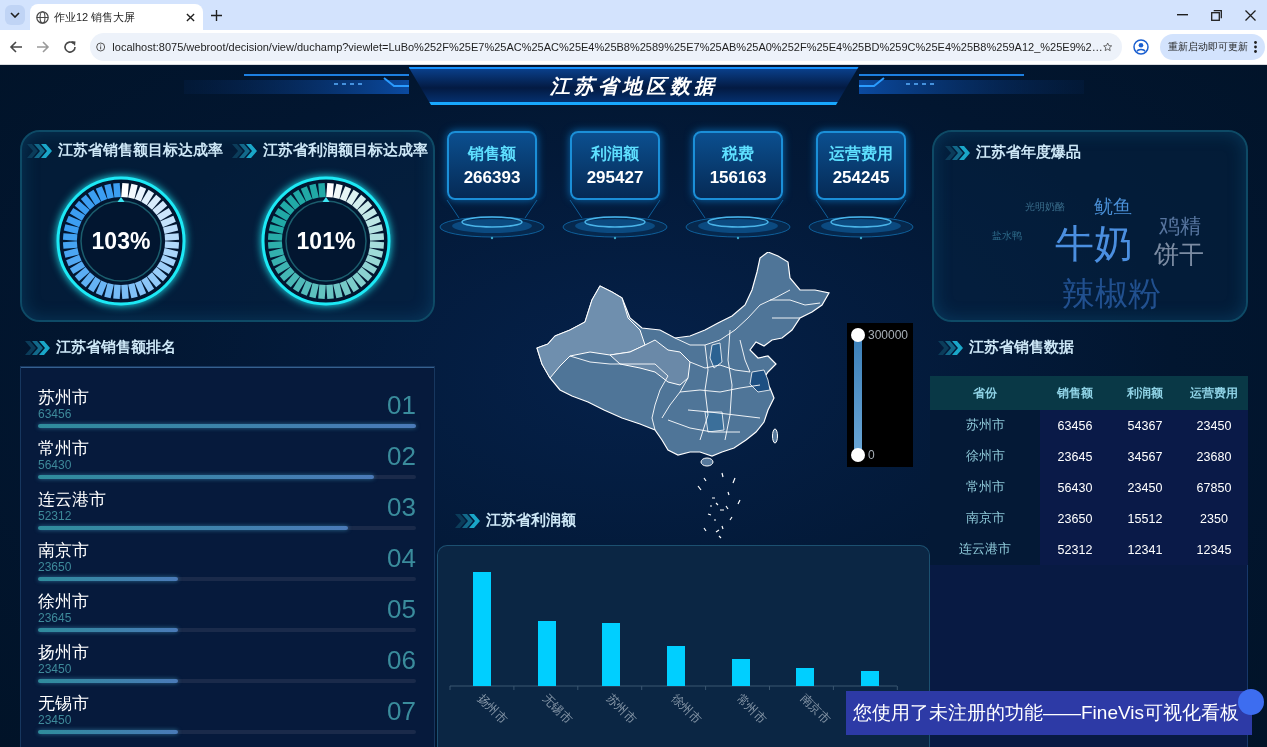  What do you see at coordinates (621, 709) in the screenshot?
I see `axis-label: 苏州市` at bounding box center [621, 709].